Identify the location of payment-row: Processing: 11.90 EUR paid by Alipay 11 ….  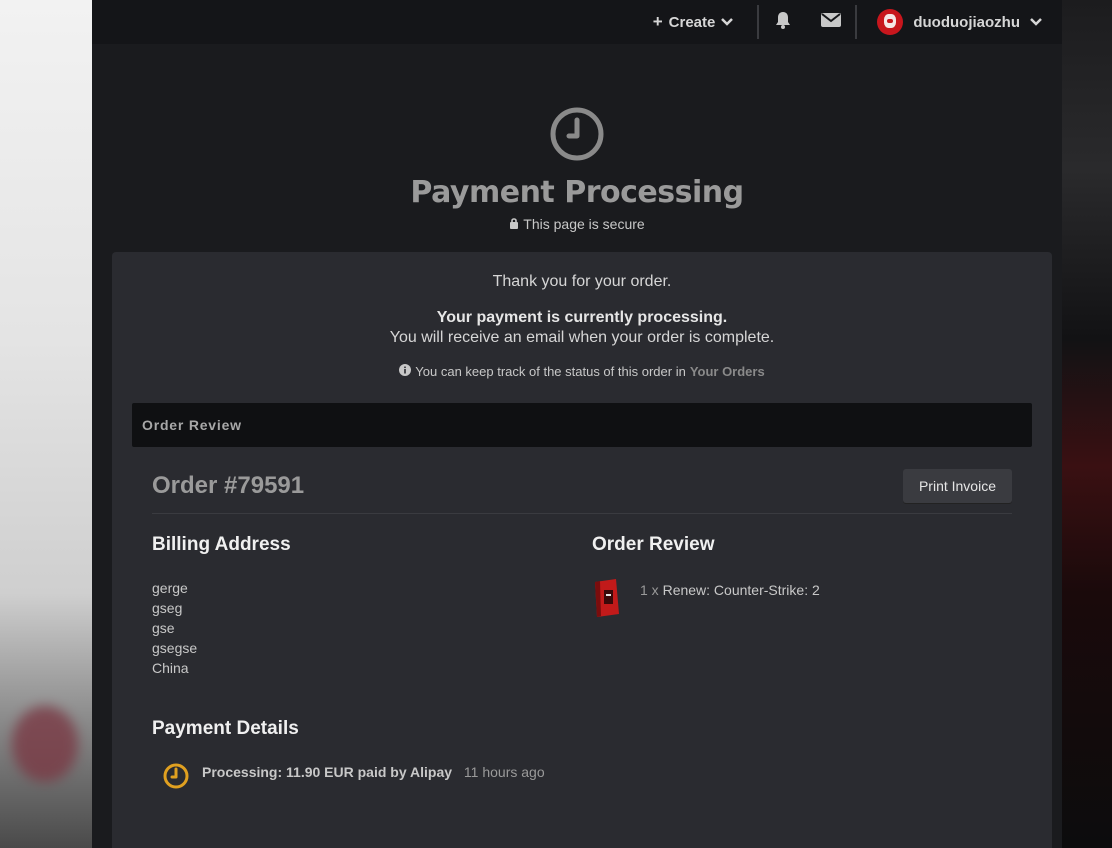
(348, 778).